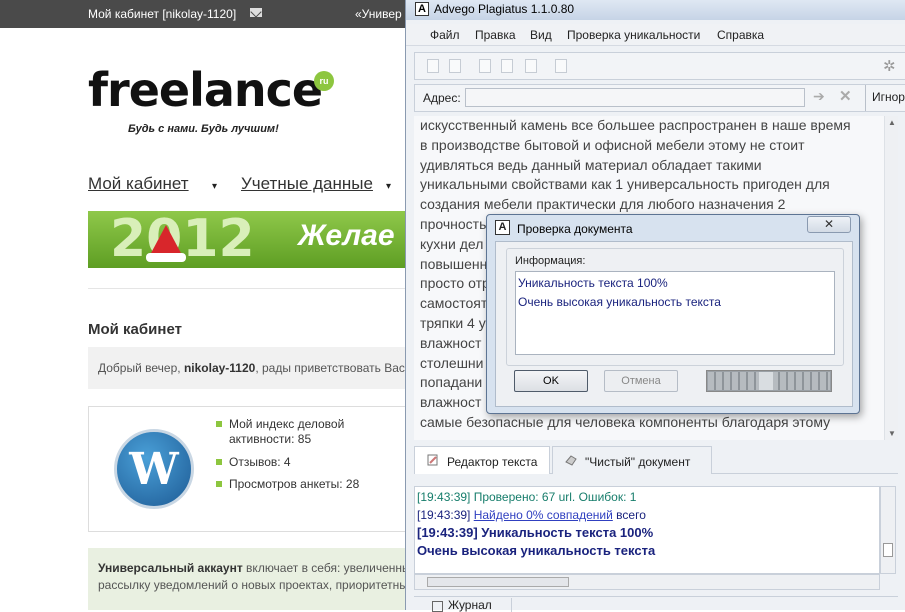  I want to click on go-arrow-icon: ➔, so click(819, 96).